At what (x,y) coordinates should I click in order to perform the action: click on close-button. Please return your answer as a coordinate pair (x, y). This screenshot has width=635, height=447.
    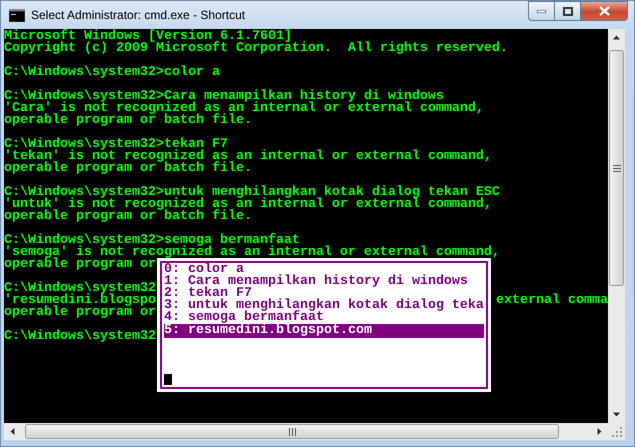
    Looking at the image, I should click on (604, 11).